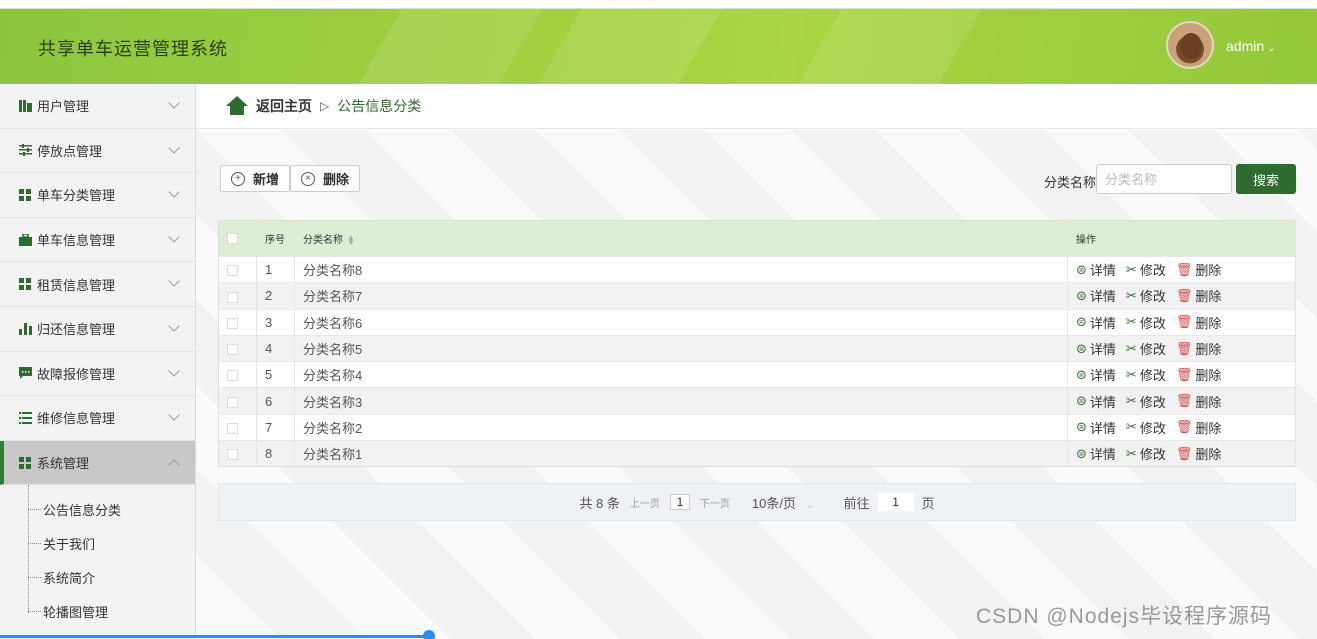 This screenshot has width=1317, height=639. I want to click on trash-icon: 🗑, so click(1184, 322).